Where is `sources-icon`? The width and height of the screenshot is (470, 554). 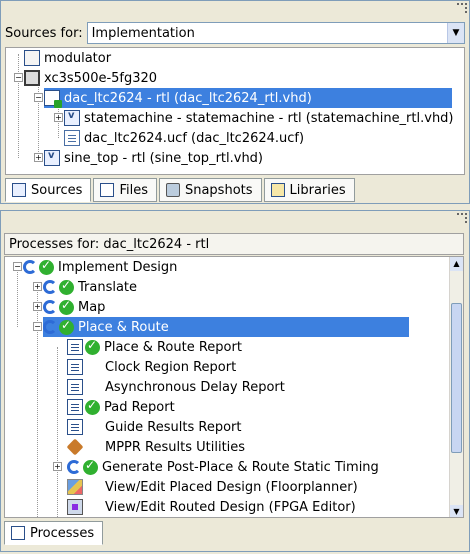
sources-icon is located at coordinates (19, 190).